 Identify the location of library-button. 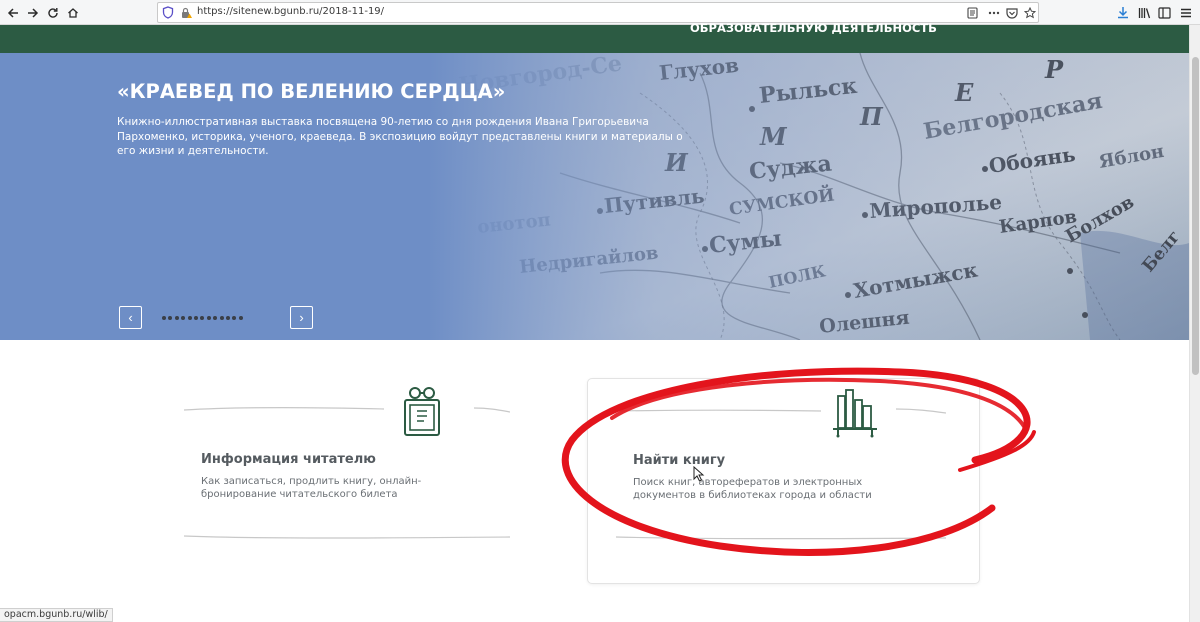
(1144, 12).